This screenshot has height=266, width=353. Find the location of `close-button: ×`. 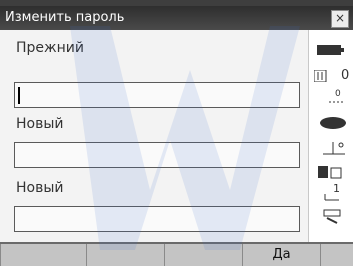

close-button: × is located at coordinates (340, 19).